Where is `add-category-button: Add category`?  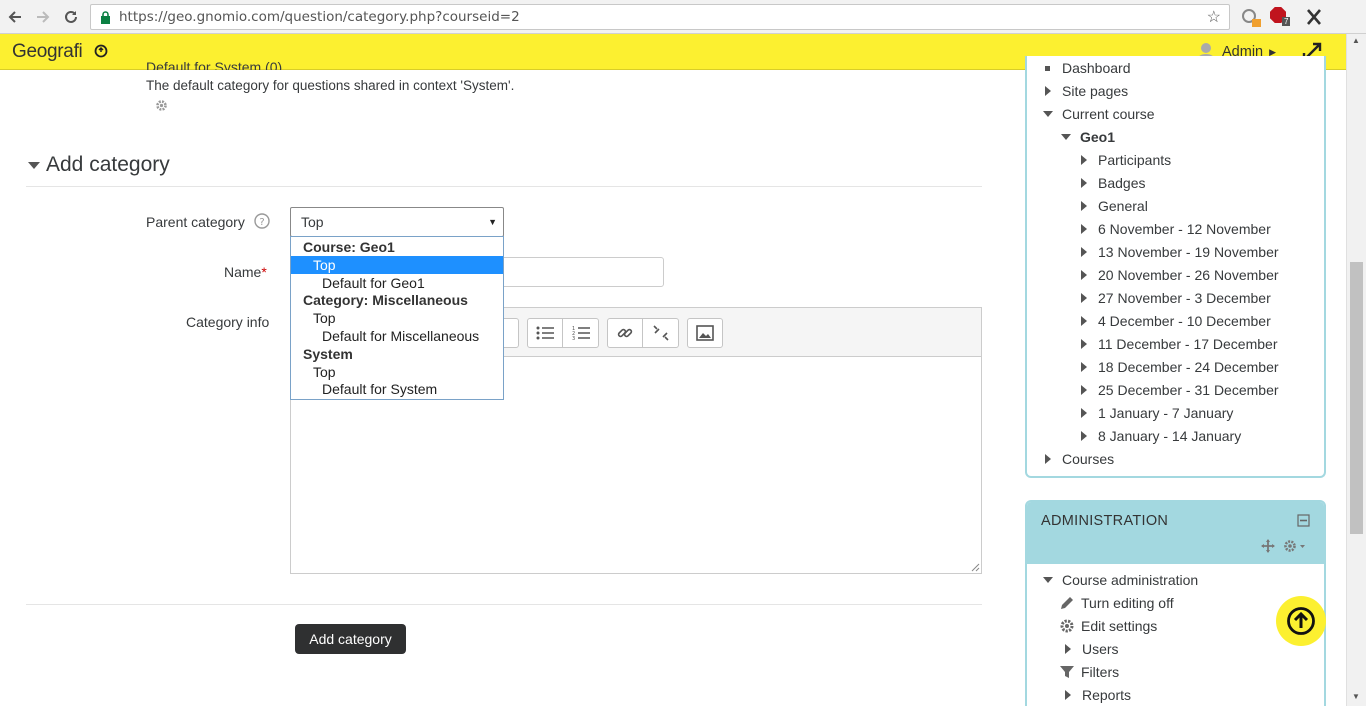
add-category-button: Add category is located at coordinates (350, 639).